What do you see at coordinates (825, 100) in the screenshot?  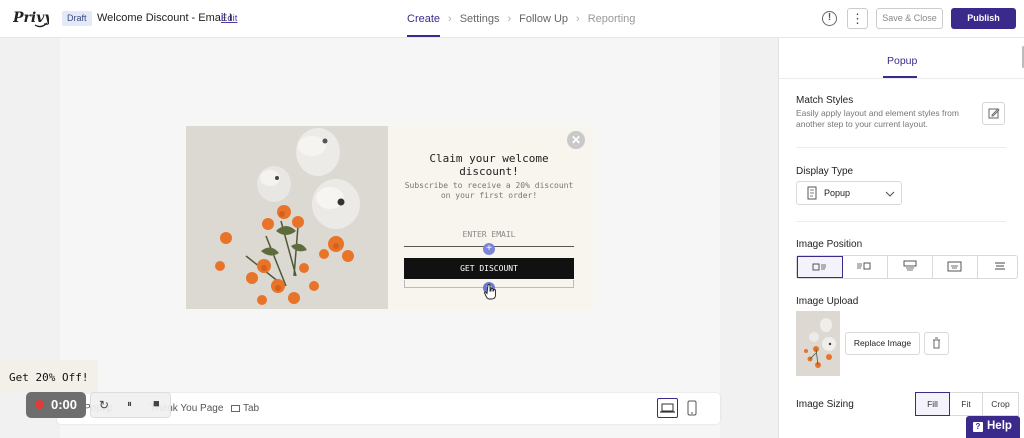 I see `match-styles-title: Match Styles` at bounding box center [825, 100].